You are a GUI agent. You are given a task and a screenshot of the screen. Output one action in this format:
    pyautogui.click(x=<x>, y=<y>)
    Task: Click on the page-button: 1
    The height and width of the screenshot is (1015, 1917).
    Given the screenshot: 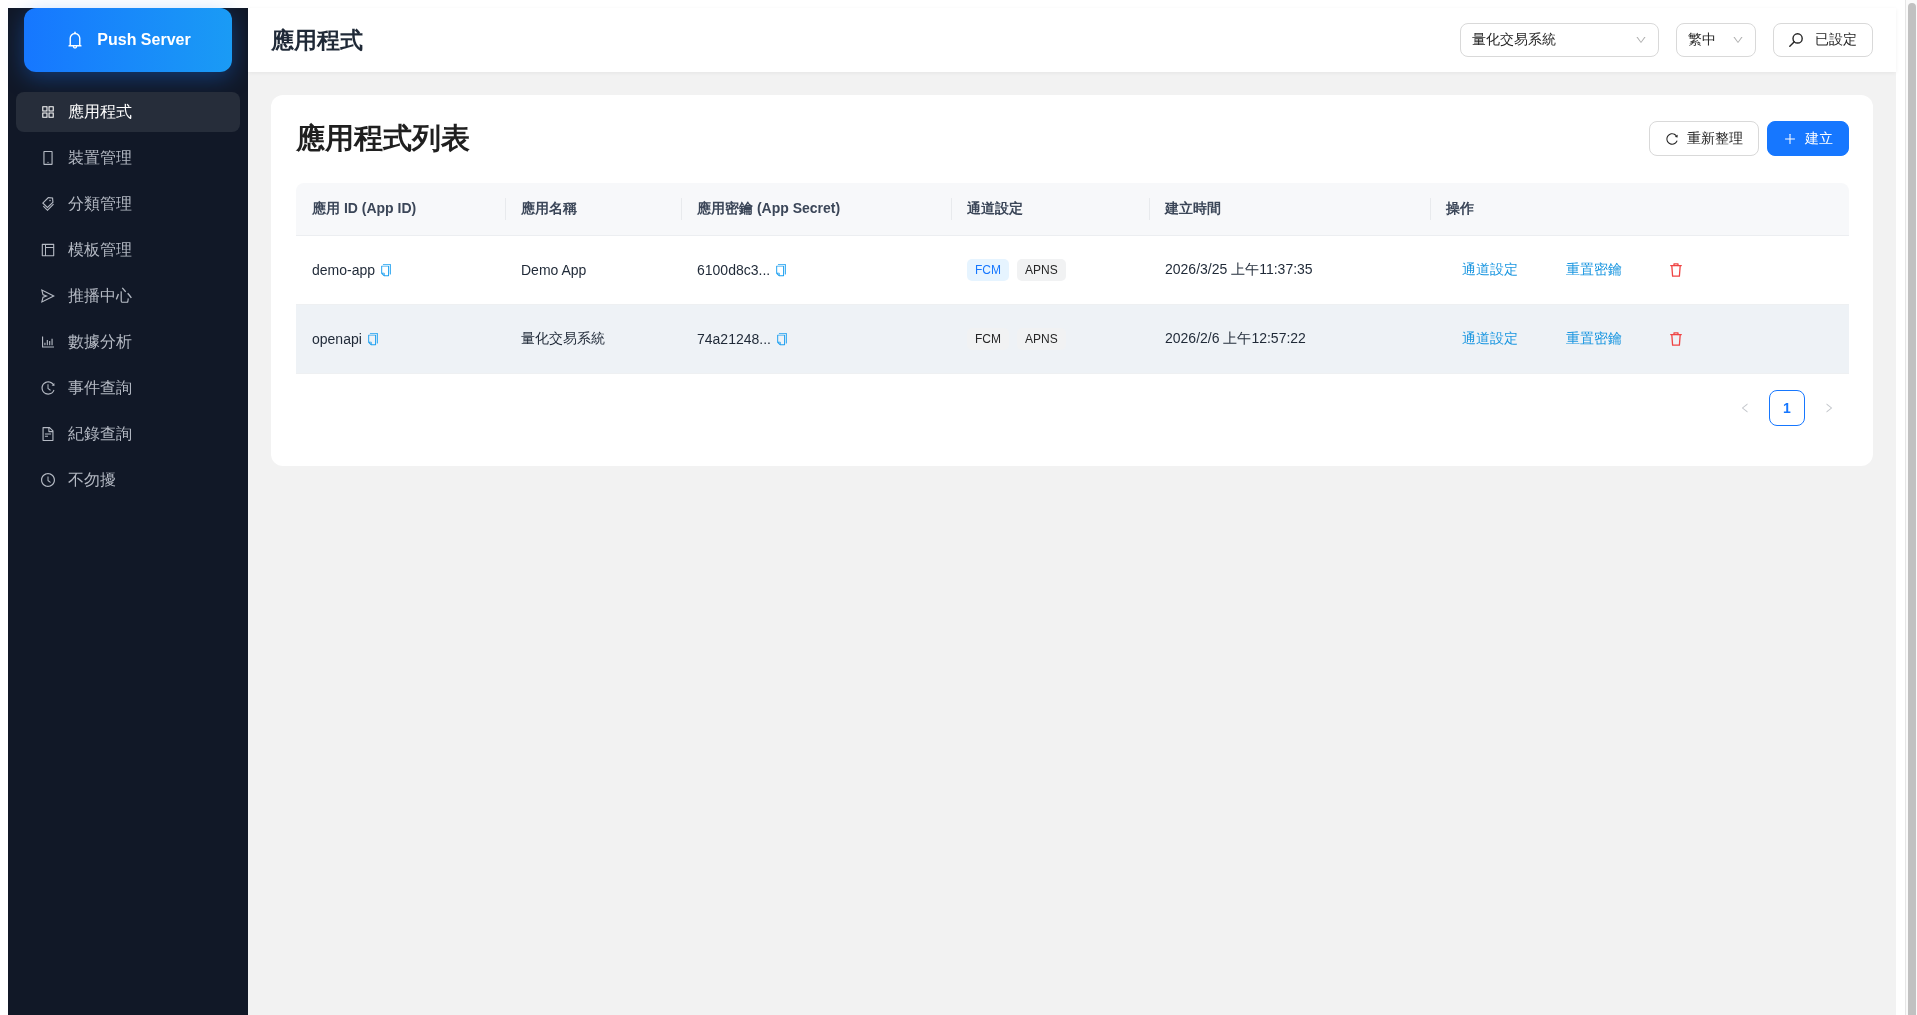 What is the action you would take?
    pyautogui.click(x=1787, y=408)
    